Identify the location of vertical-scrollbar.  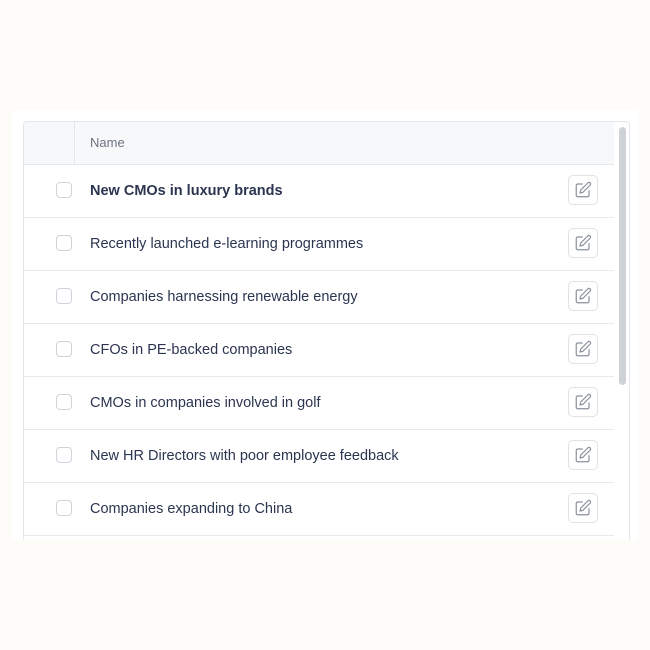
(622, 331).